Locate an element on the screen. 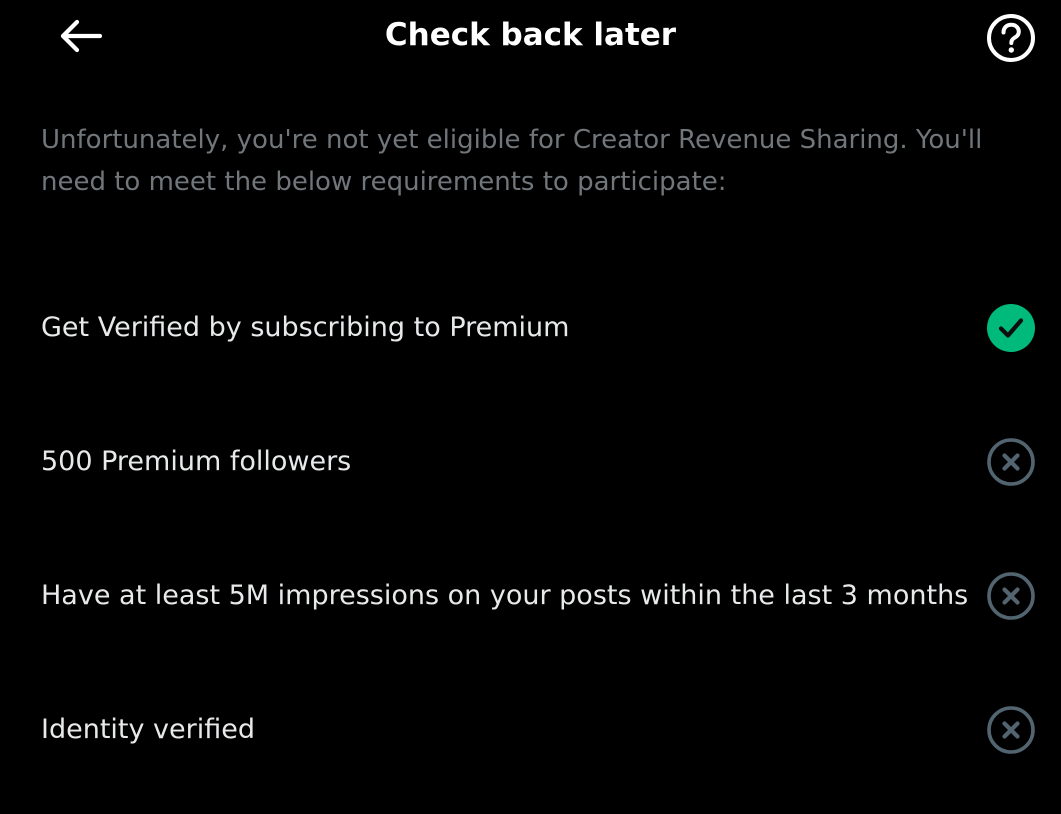 The height and width of the screenshot is (814, 1061). page-title: Check back later is located at coordinates (530, 35).